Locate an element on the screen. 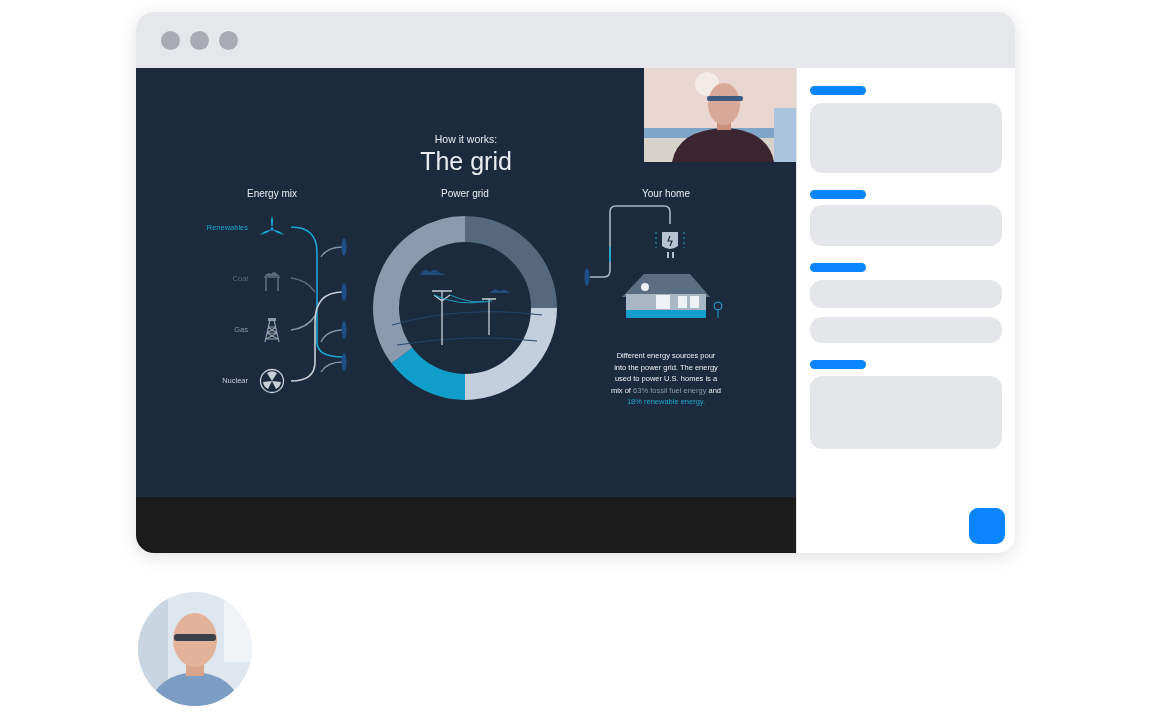 Image resolution: width=1152 pixels, height=722 pixels. slide-subtitle: How it works: is located at coordinates (466, 139).